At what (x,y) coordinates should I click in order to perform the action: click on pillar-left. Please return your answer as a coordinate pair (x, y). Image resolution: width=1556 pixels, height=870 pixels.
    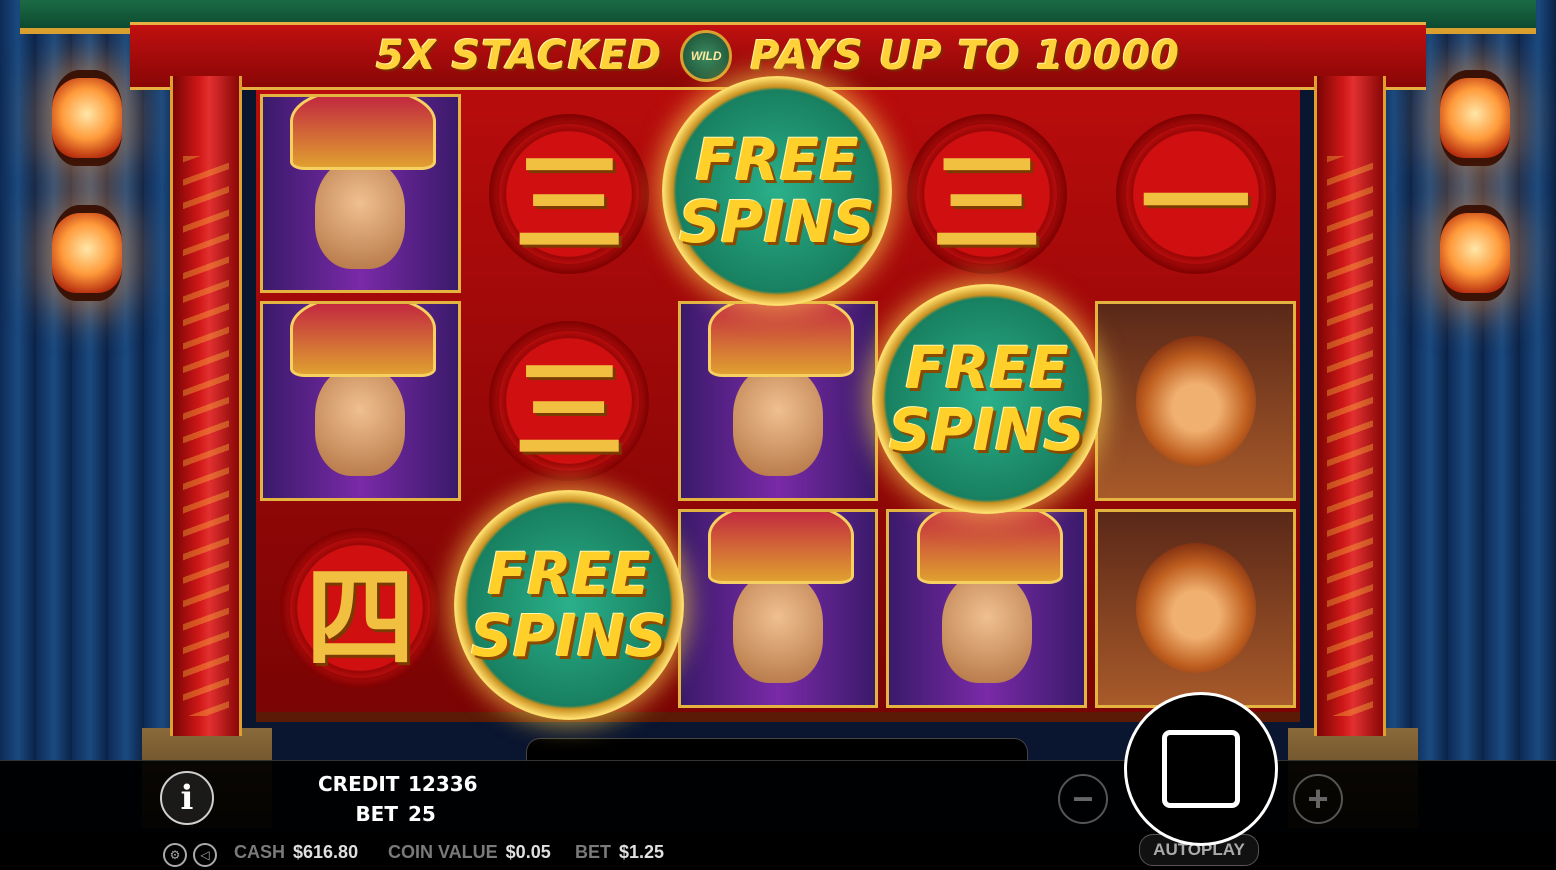
    Looking at the image, I should click on (206, 406).